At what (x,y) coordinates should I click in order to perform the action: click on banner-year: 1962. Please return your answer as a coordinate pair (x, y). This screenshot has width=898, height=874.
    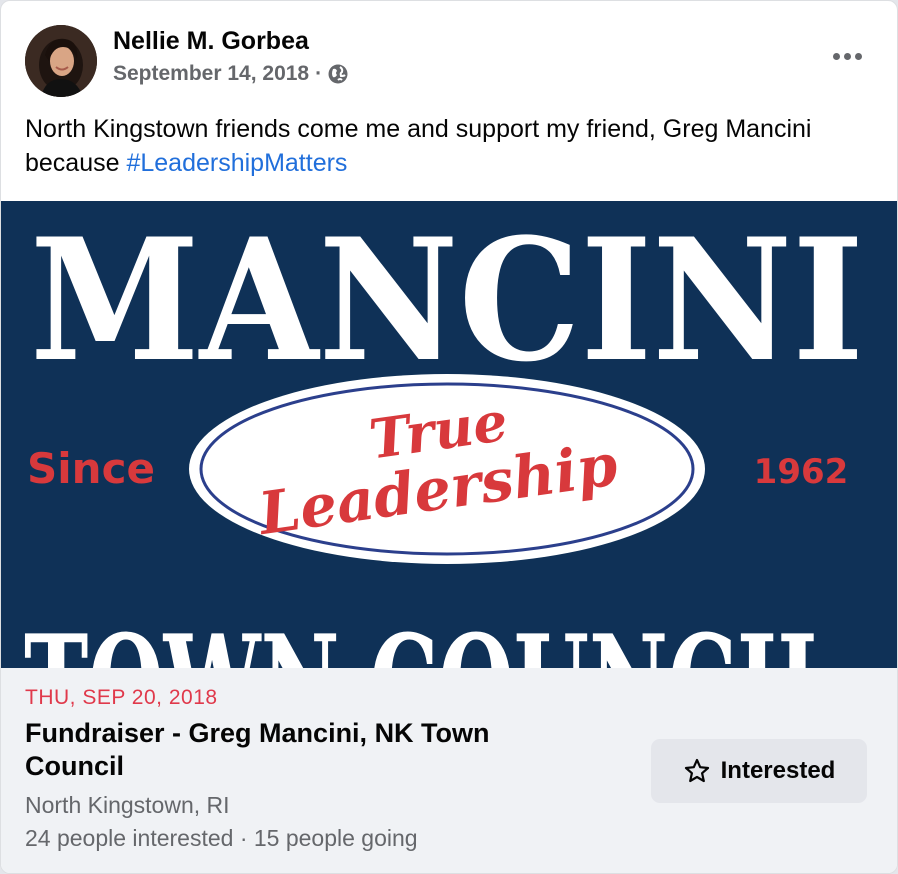
    Looking at the image, I should click on (801, 472).